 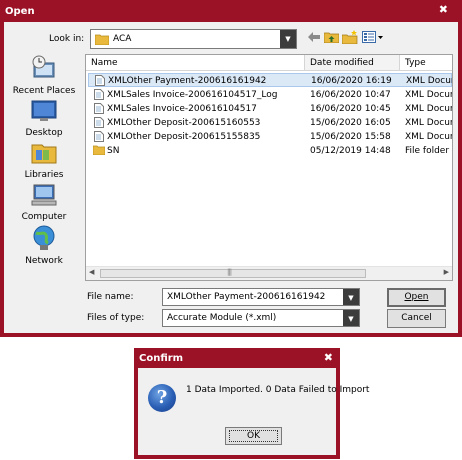 What do you see at coordinates (67, 39) in the screenshot?
I see `look-in-label: Look in:` at bounding box center [67, 39].